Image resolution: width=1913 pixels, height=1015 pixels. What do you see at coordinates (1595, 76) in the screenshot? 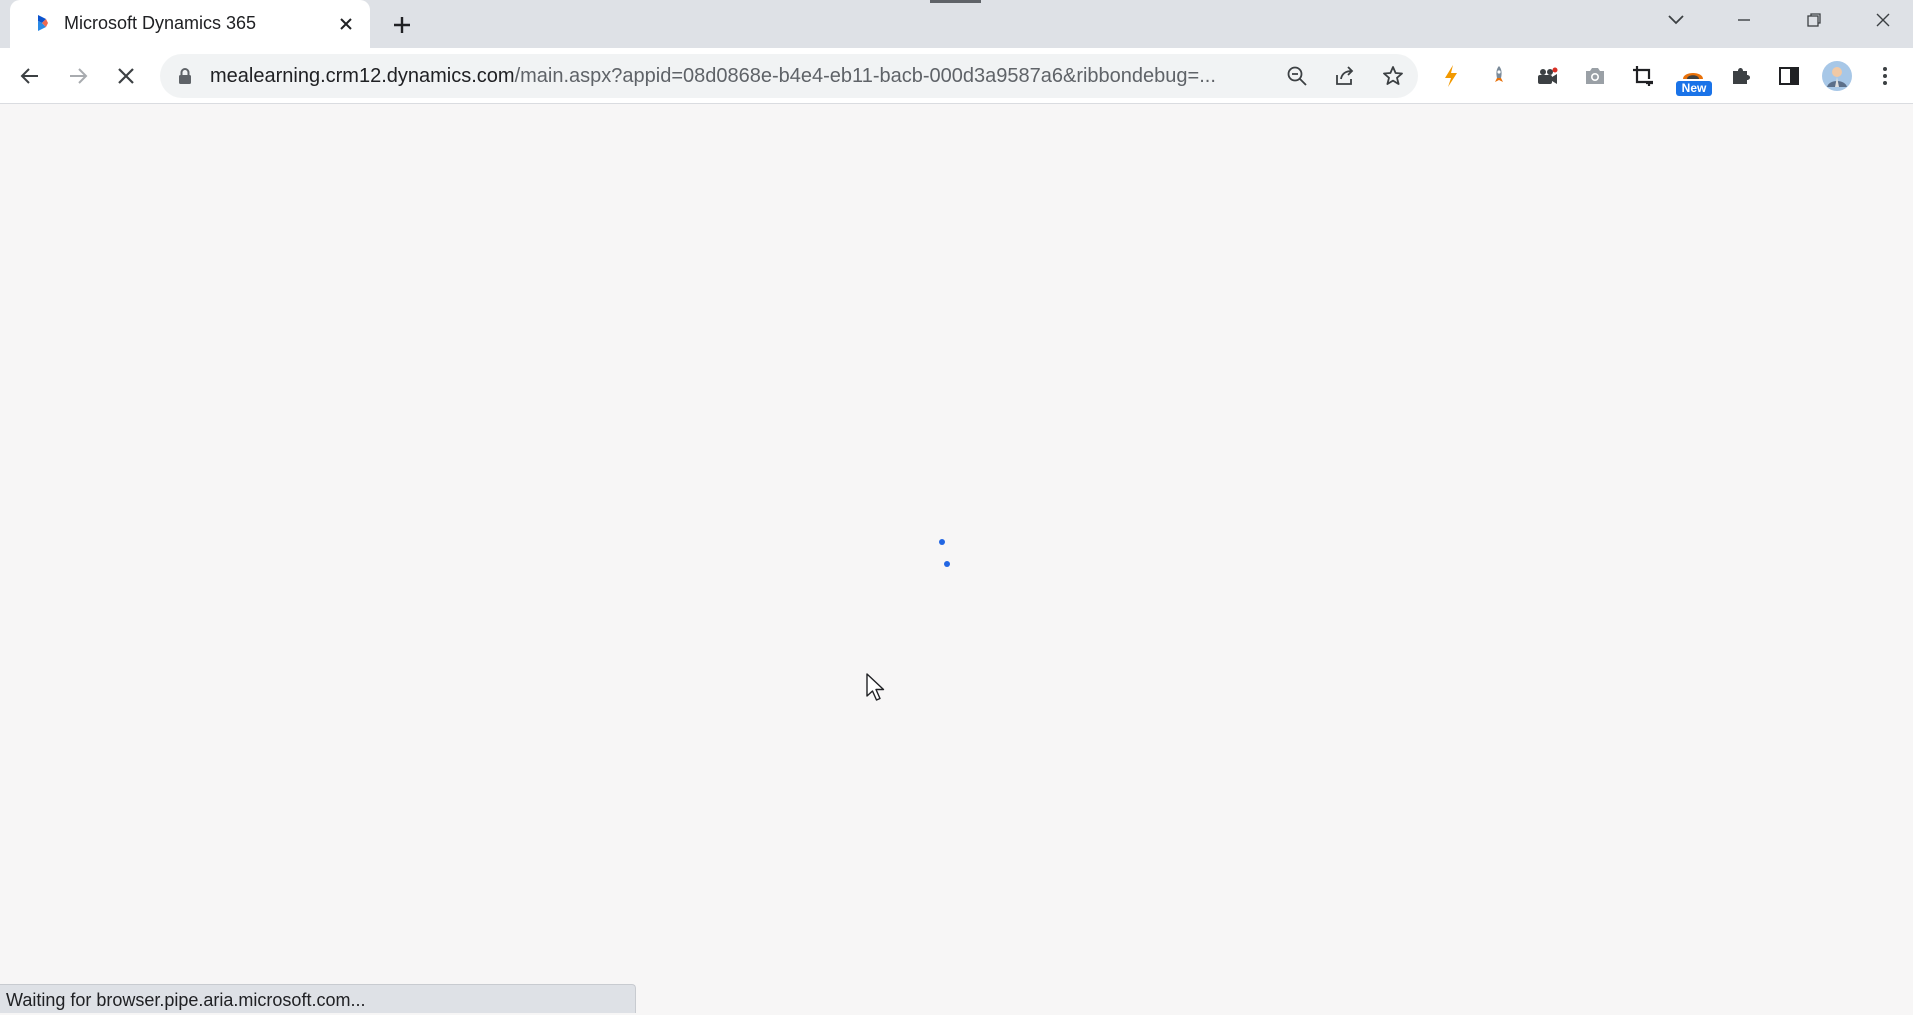
I see `screenshot-camera-icon` at bounding box center [1595, 76].